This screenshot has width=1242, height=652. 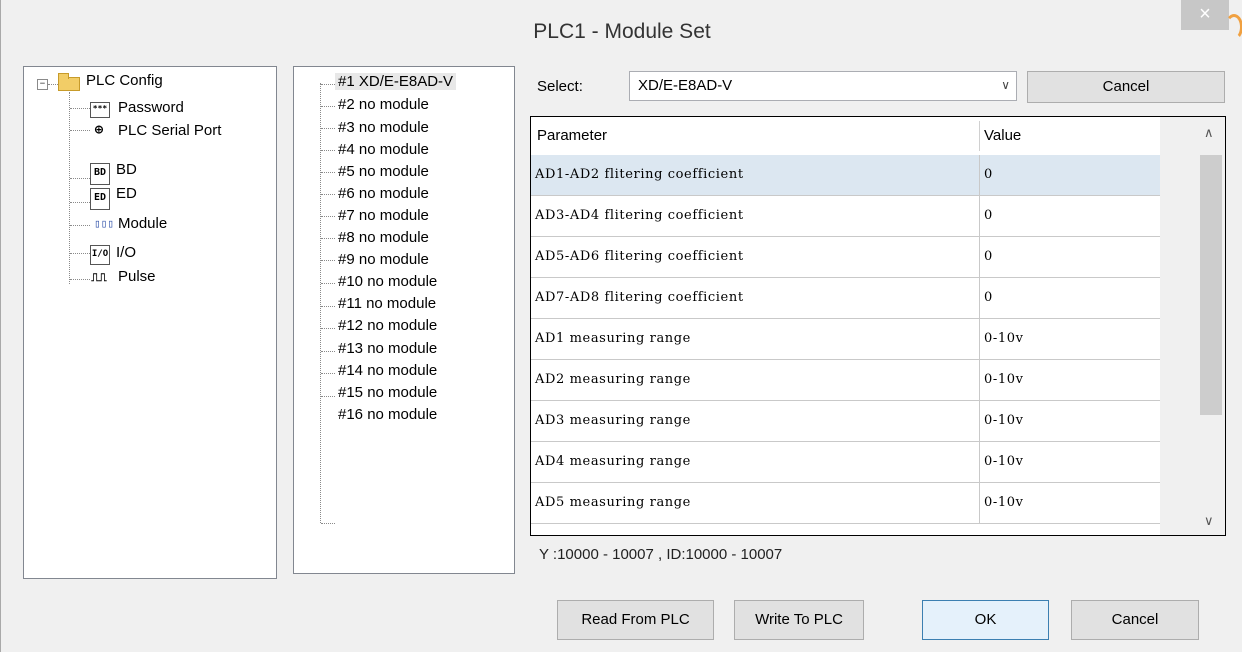 What do you see at coordinates (845, 136) in the screenshot?
I see `grid-header: Parameter Value` at bounding box center [845, 136].